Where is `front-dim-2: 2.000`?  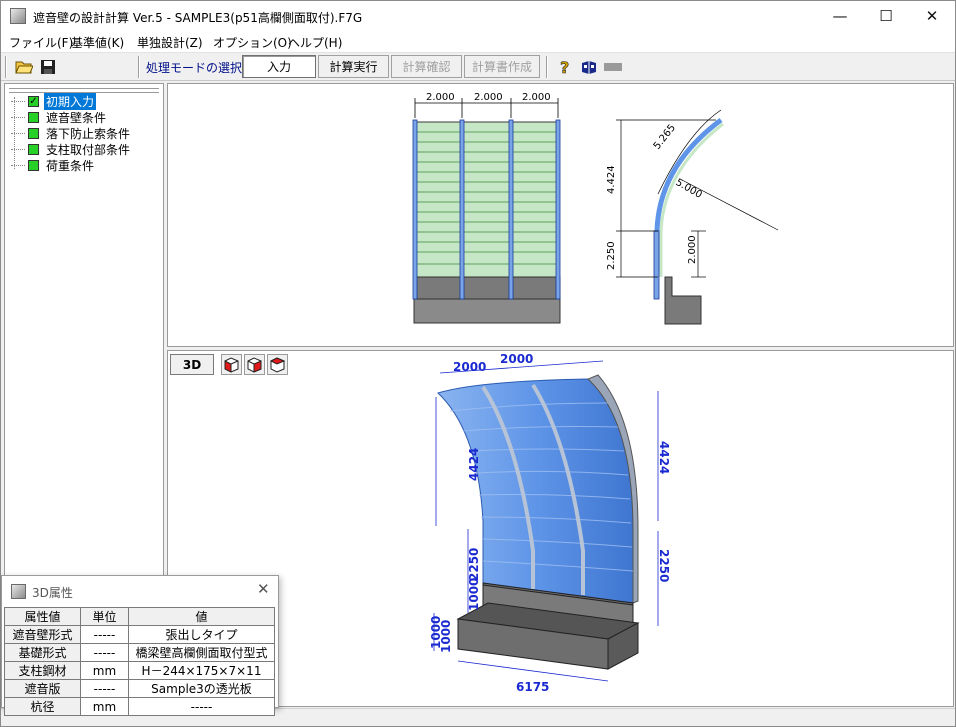
front-dim-2: 2.000 is located at coordinates (488, 97).